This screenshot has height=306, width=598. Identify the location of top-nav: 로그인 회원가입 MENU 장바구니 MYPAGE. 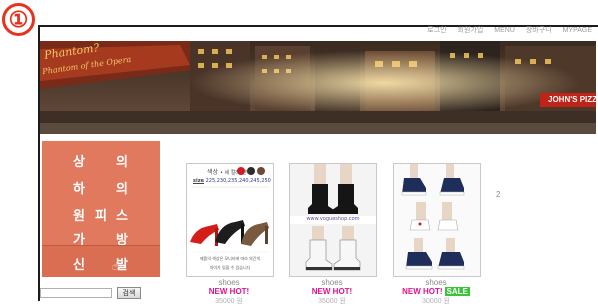
(505, 30).